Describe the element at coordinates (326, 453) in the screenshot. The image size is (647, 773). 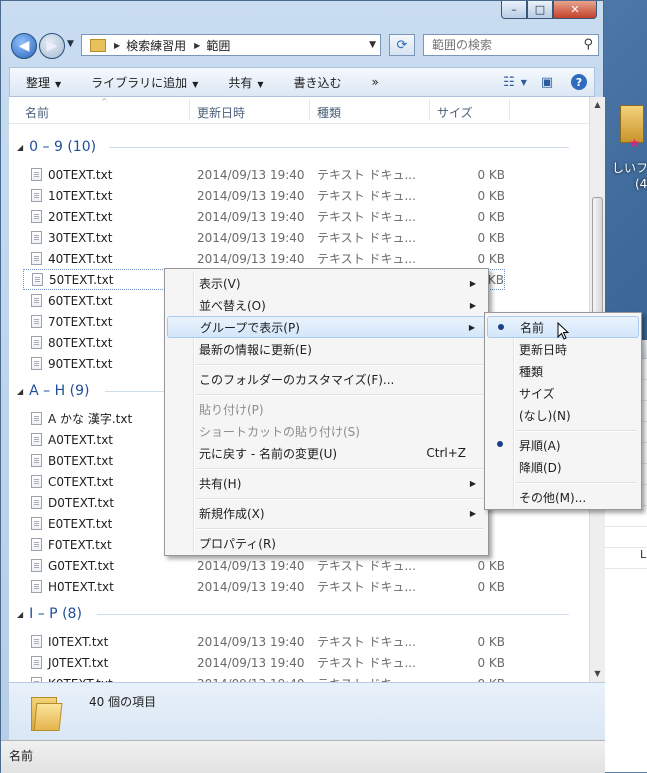
I see `menu-item-undo: 元に戻す - 名前の変更(U) Ctrl+Z` at that location.